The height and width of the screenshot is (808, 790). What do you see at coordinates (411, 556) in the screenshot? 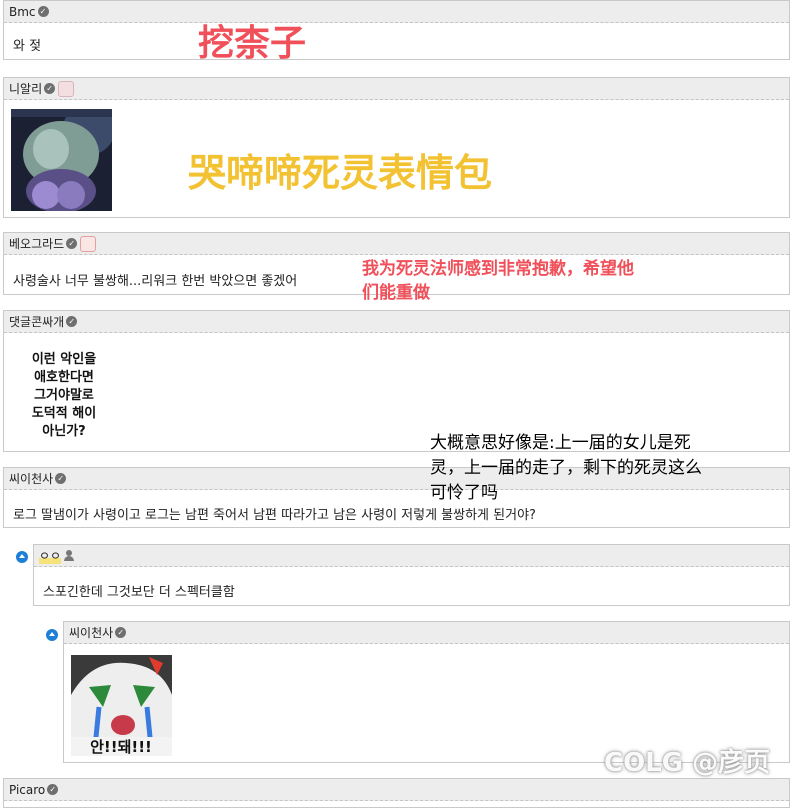
I see `comment-header: ㅇㅇ` at bounding box center [411, 556].